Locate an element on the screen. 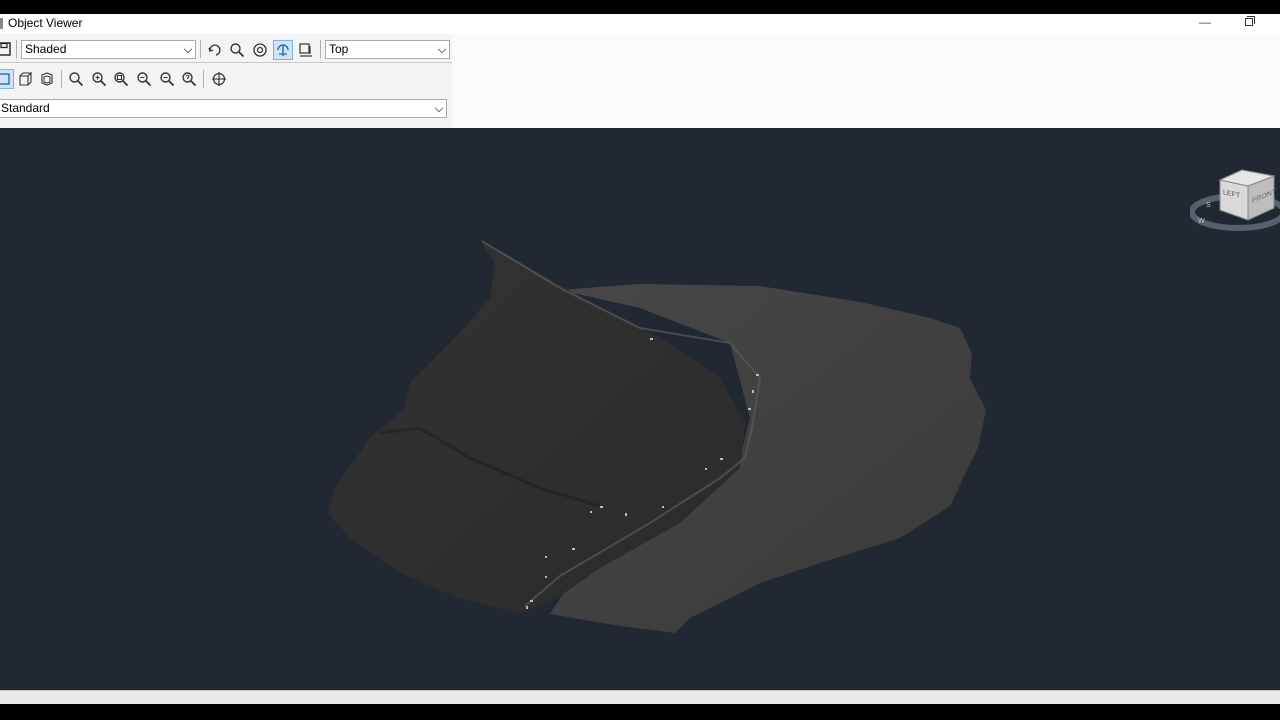  nav-bar-button is located at coordinates (219, 79).